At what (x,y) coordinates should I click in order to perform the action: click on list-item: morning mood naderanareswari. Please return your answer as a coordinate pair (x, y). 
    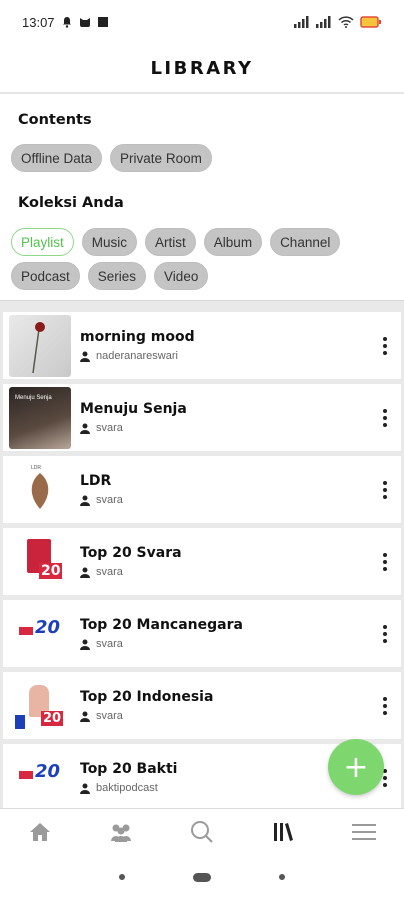
    Looking at the image, I should click on (202, 345).